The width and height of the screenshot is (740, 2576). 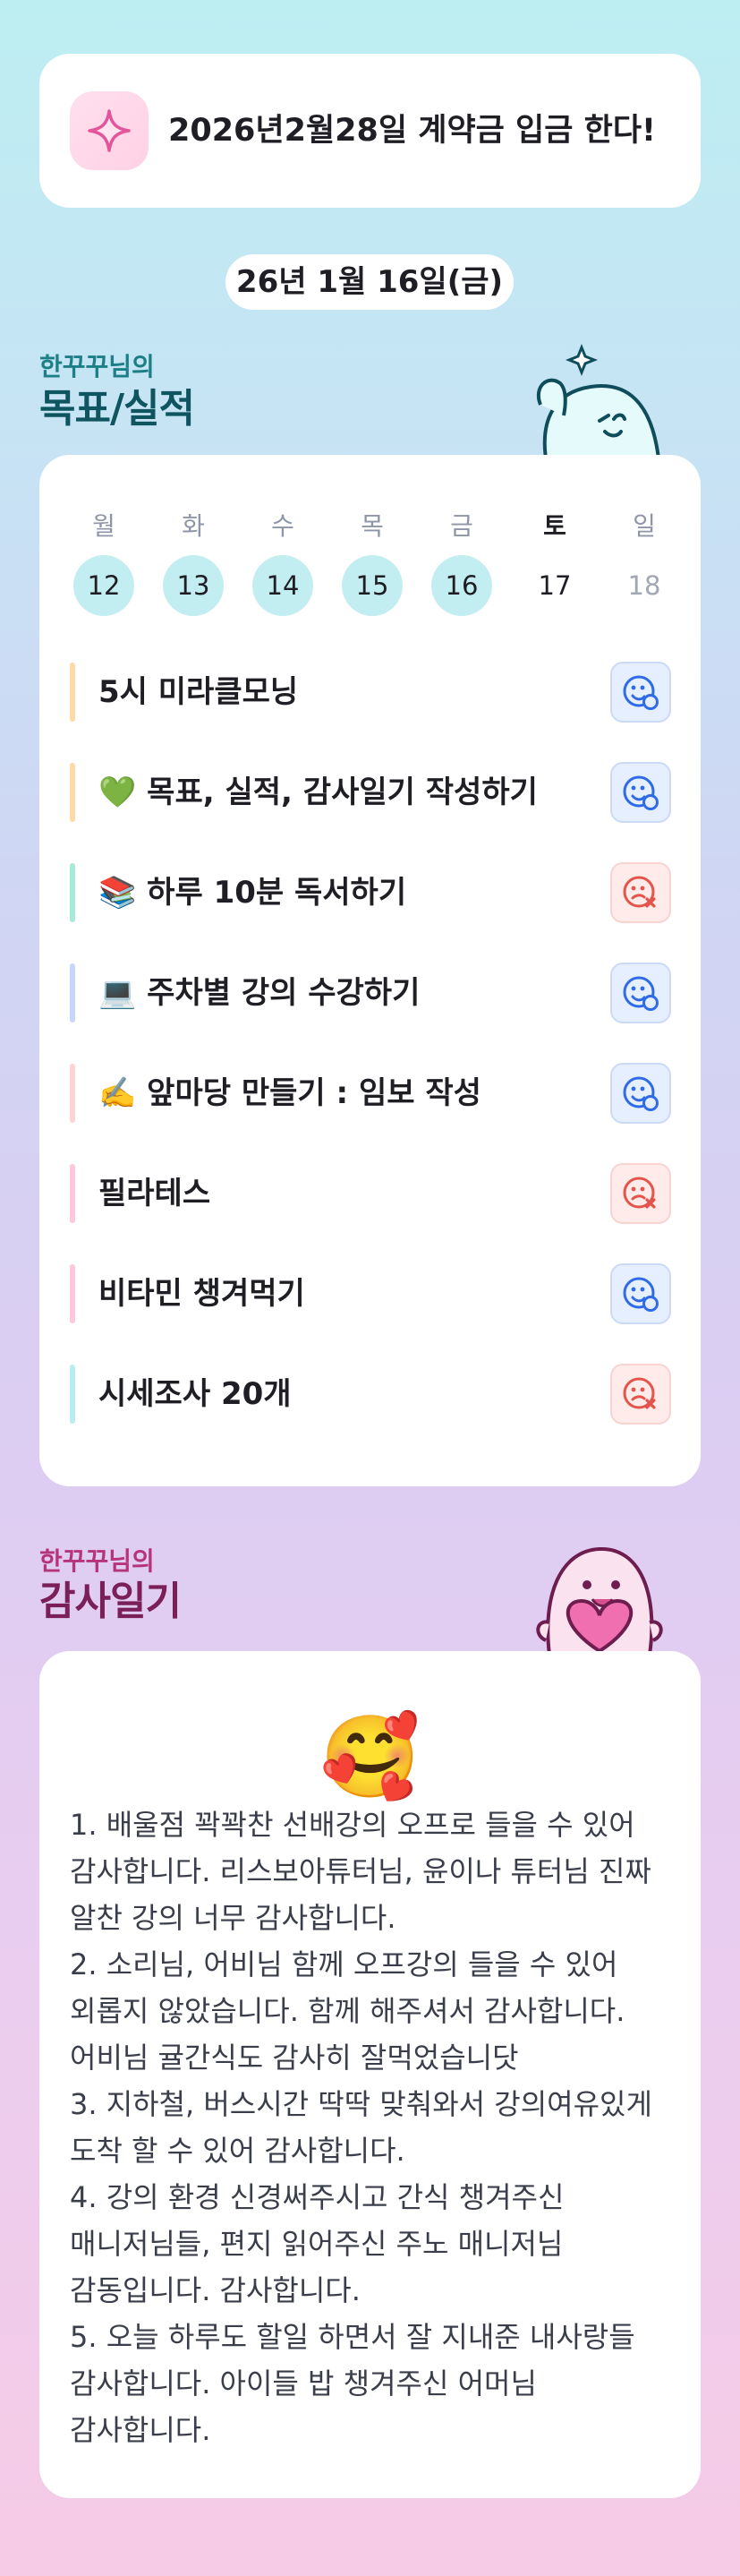 I want to click on goal-text: 2026년2월28일 계약금 입금 한다!, so click(x=412, y=131).